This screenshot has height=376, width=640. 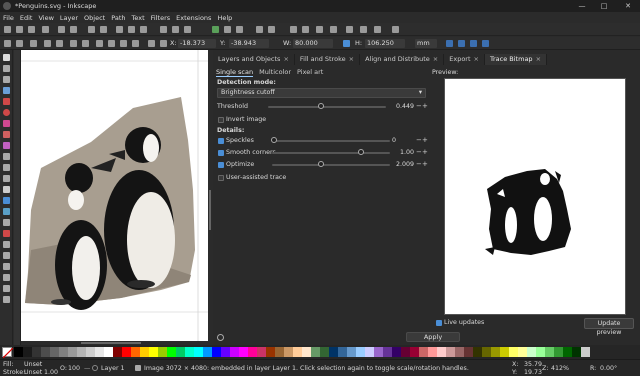 I want to click on ellipse-tool-icon, so click(x=6, y=112).